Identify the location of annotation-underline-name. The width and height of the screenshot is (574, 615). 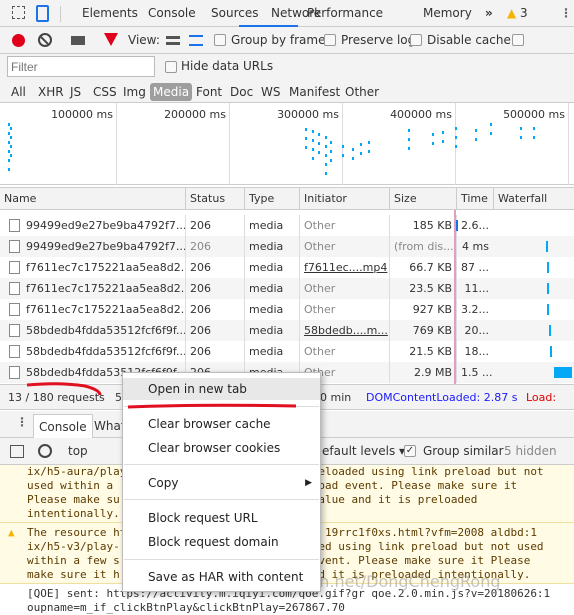
(64, 389).